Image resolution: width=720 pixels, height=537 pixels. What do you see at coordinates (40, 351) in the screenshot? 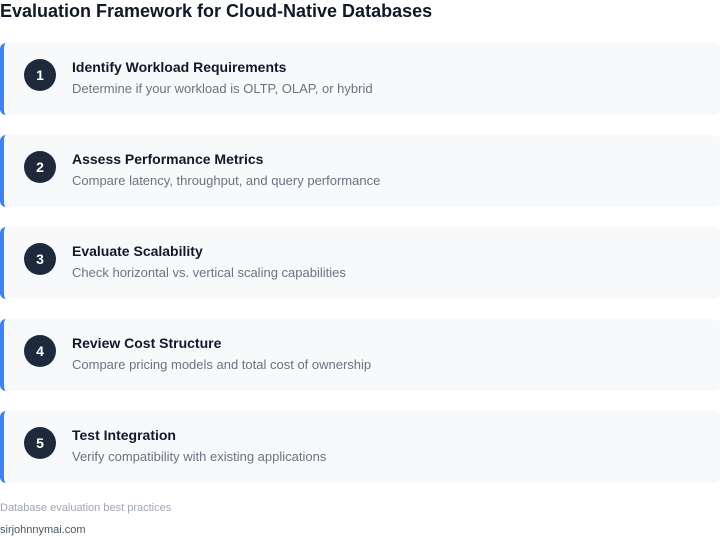
I see `step-number-badge: 4` at bounding box center [40, 351].